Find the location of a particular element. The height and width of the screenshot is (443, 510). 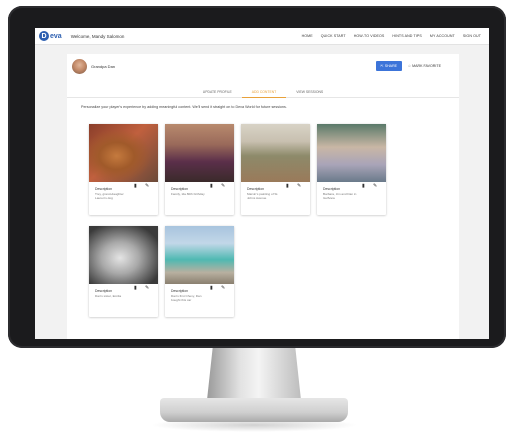

tab-update-profile: UPDATE PROFILE is located at coordinates (217, 93).